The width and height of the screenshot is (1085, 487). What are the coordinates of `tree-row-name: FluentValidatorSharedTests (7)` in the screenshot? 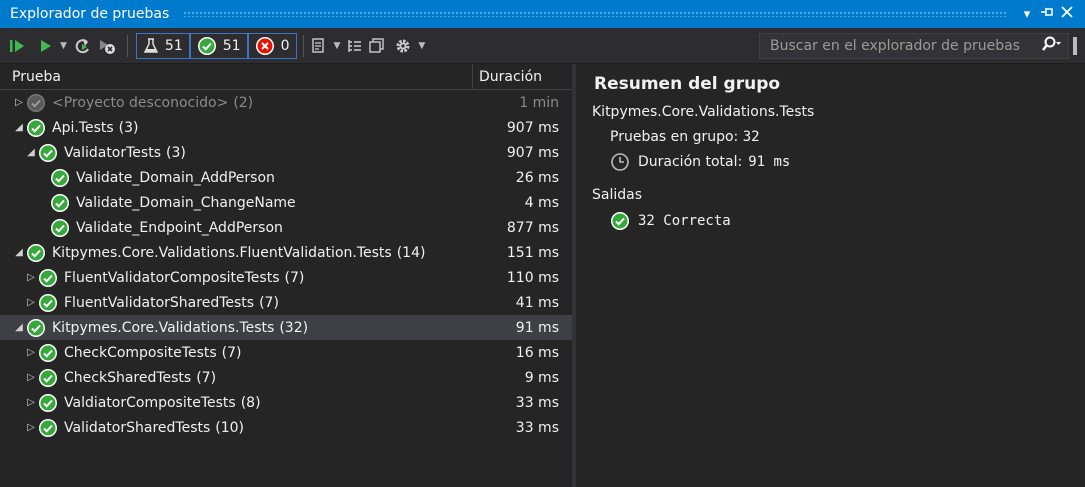 It's located at (255, 303).